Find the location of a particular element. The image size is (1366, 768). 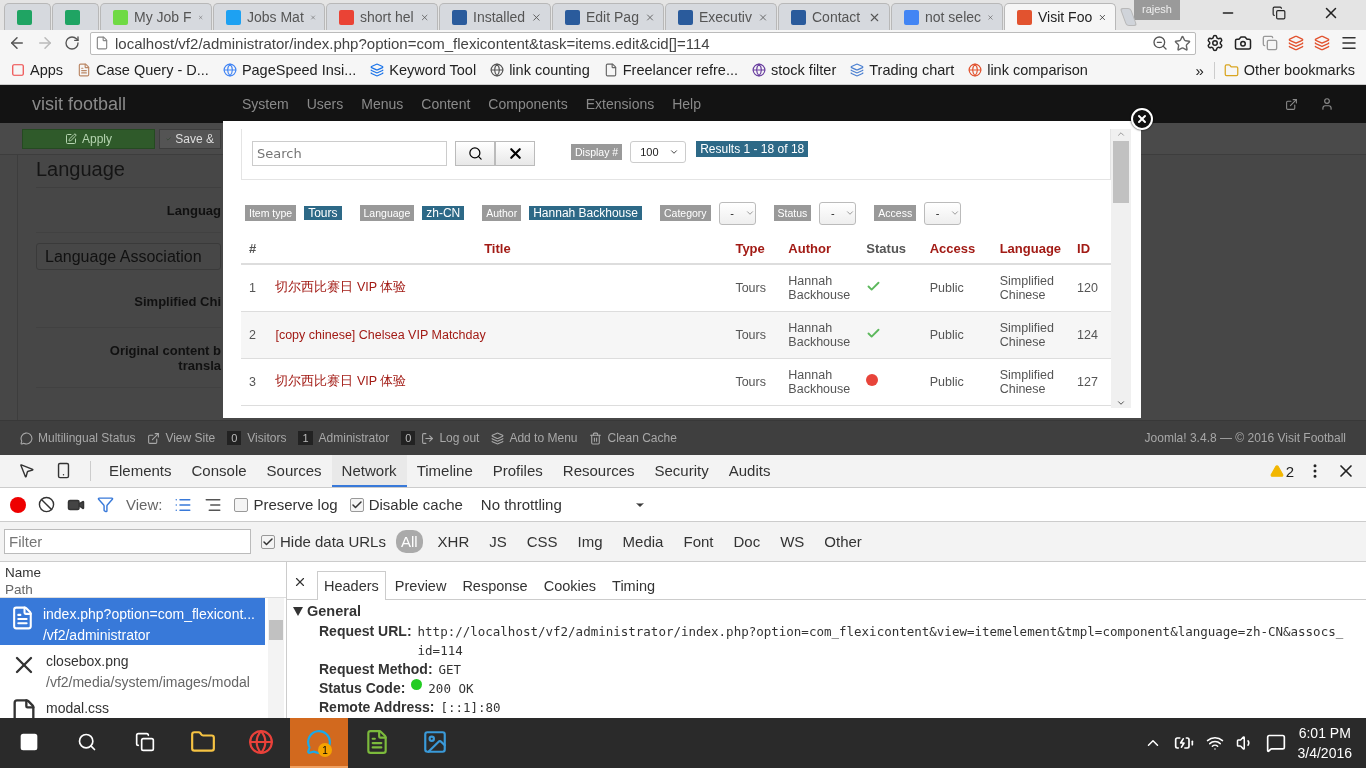

browser-tab: Edit Pag is located at coordinates (608, 16).